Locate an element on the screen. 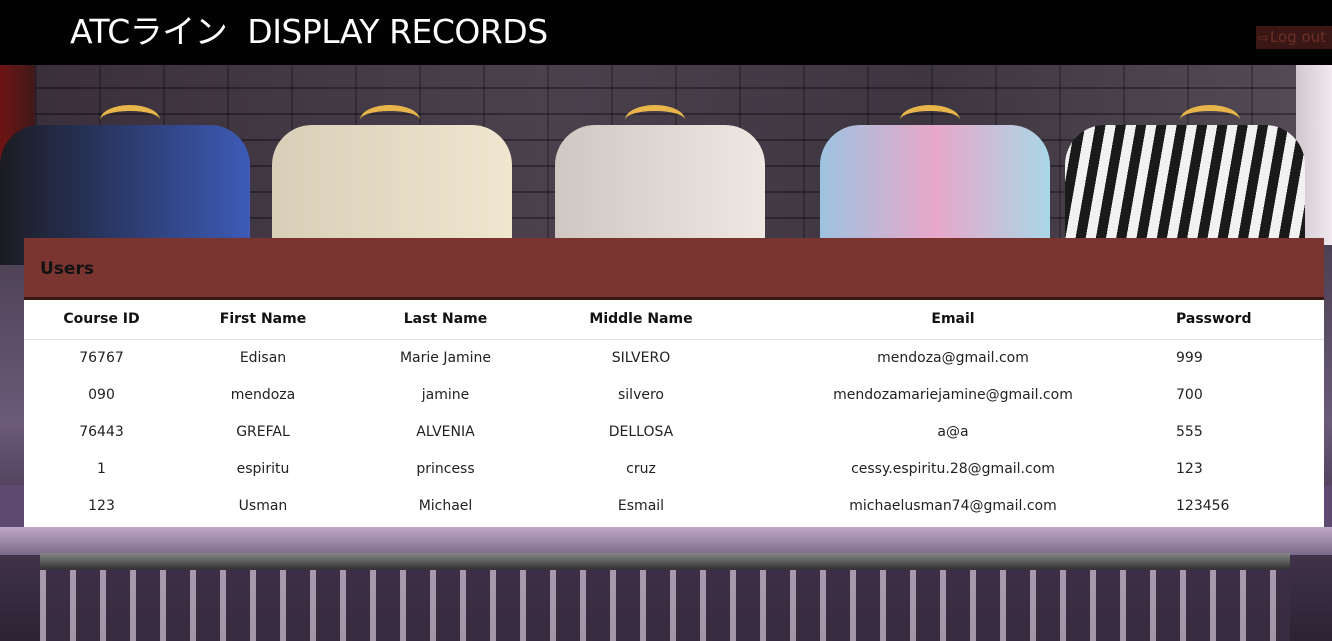  cell-password: 700 is located at coordinates (1189, 394).